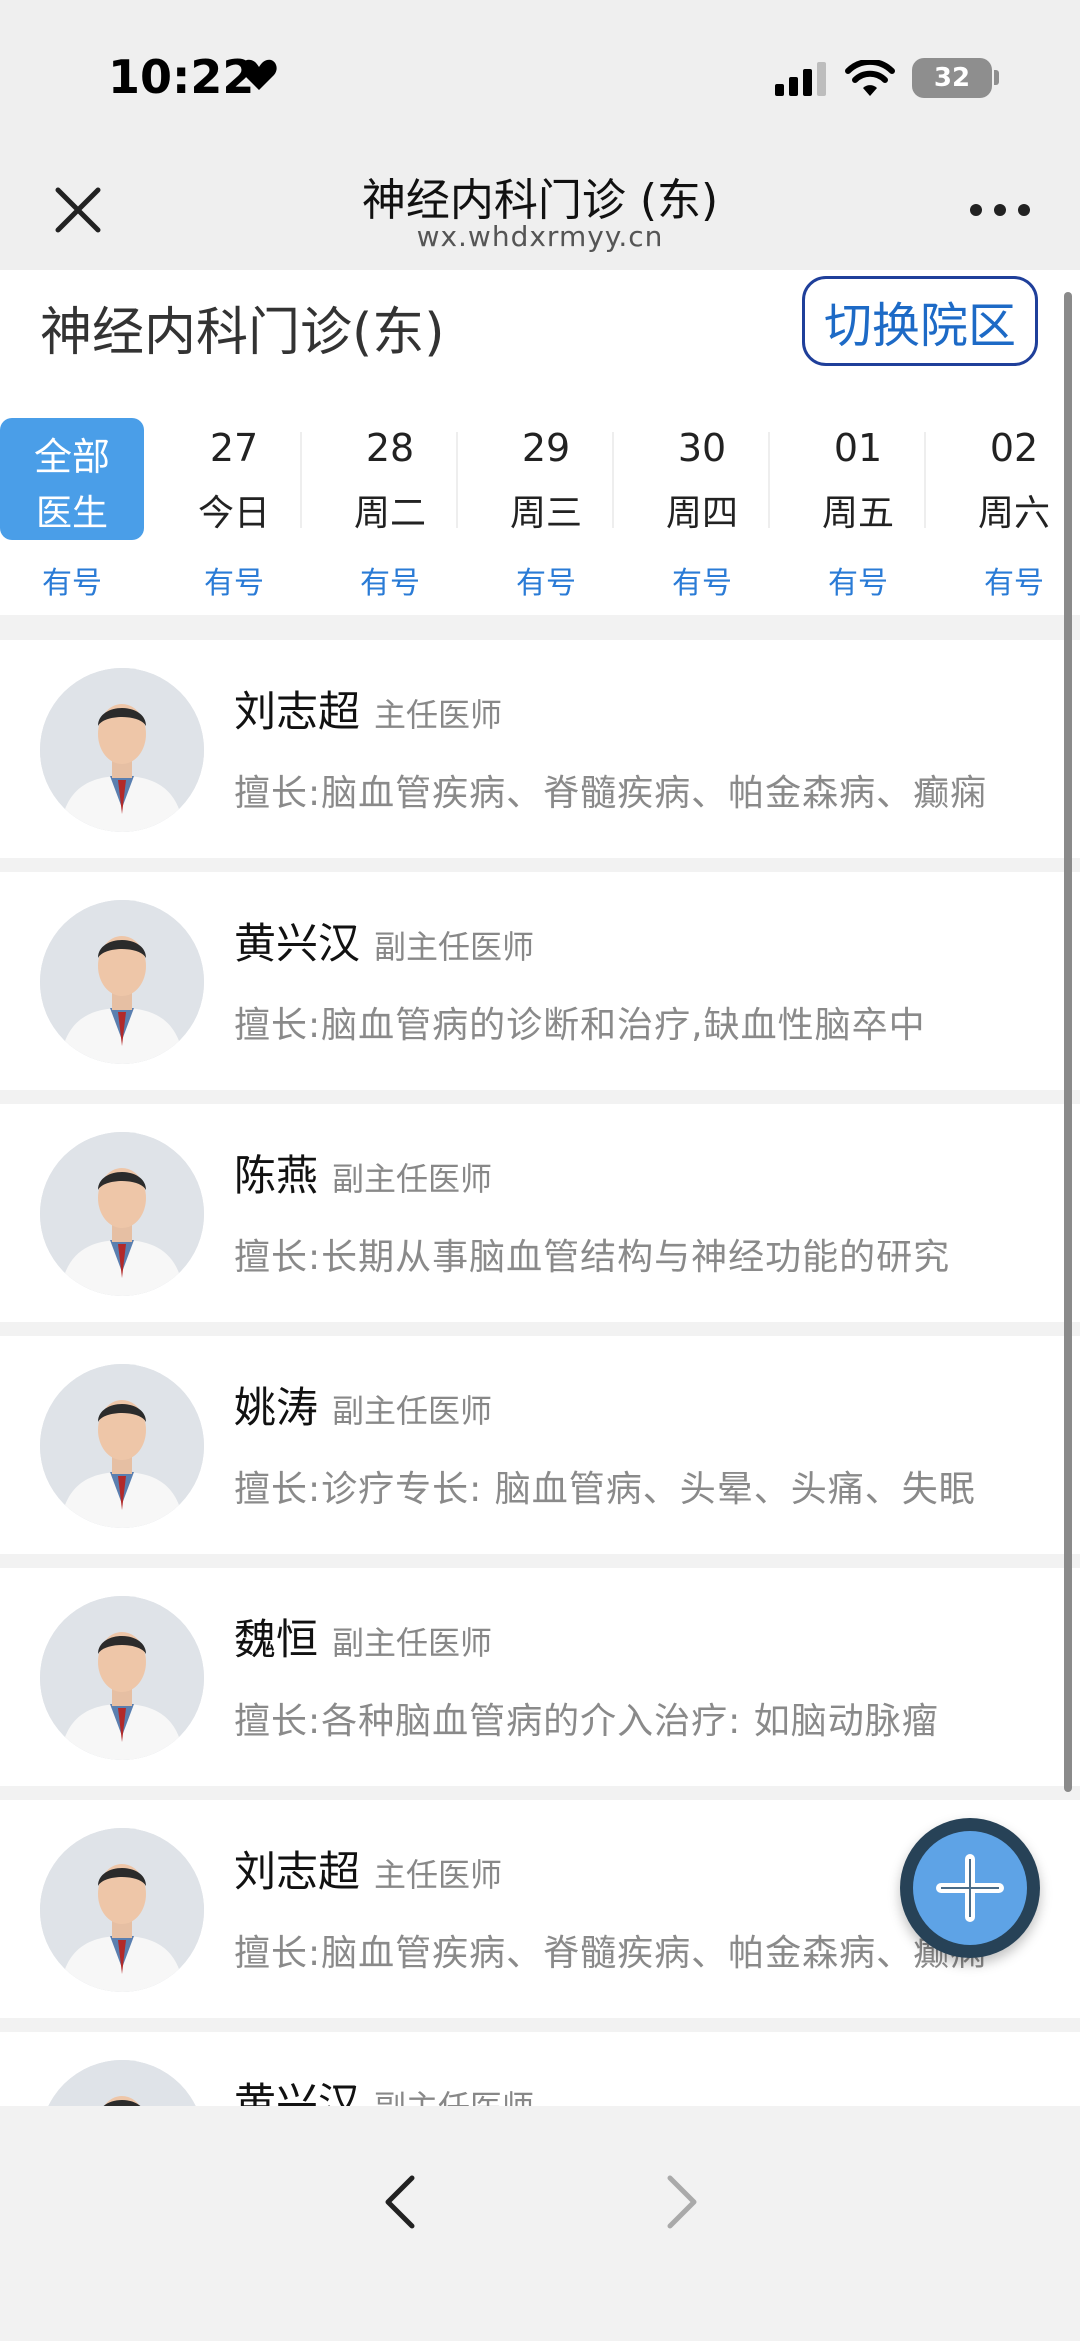  Describe the element at coordinates (540, 1677) in the screenshot. I see `doctor-card: 魏恒 副主任医师擅长:各种脑血管病的介入治疗: 如脑动脉瘤` at that location.